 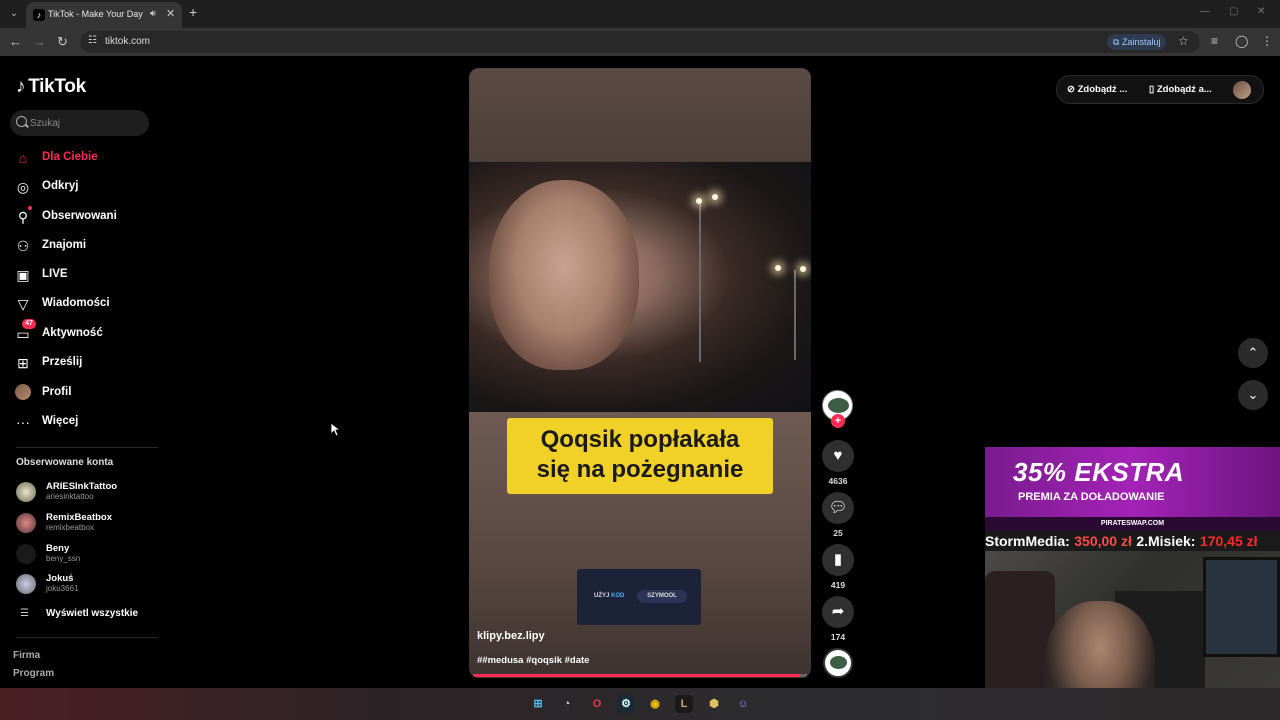 What do you see at coordinates (92, 40) in the screenshot?
I see `site-info-icon: ☷` at bounding box center [92, 40].